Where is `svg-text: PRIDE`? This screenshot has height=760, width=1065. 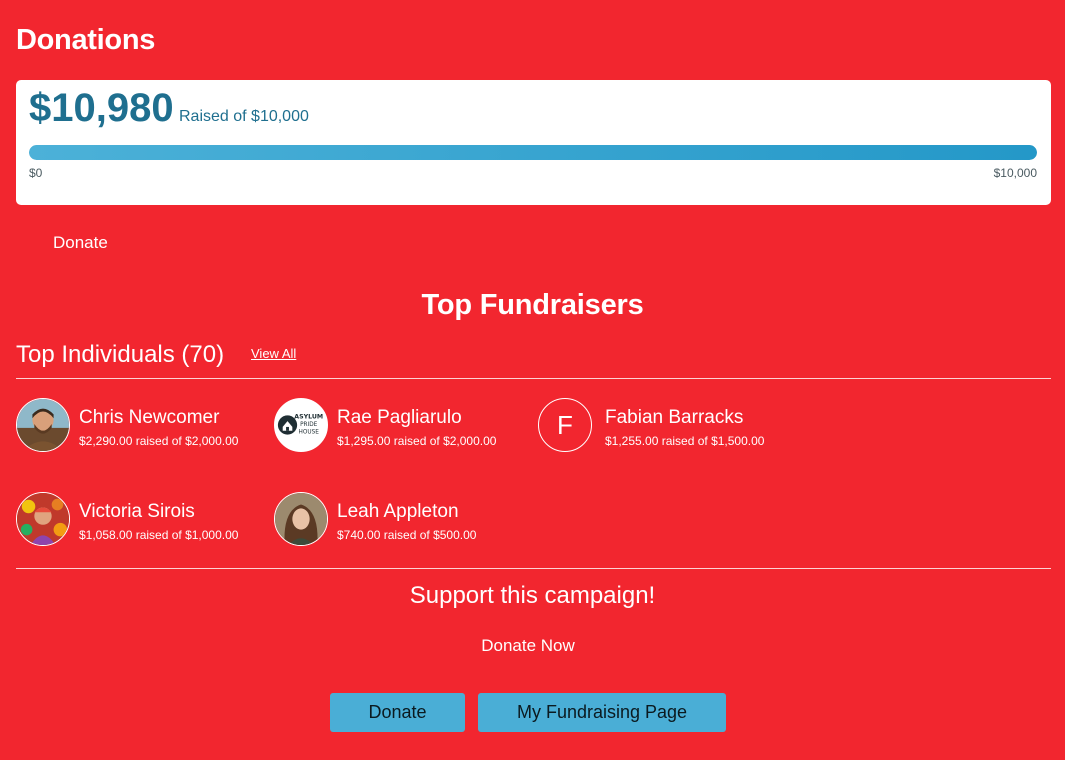 svg-text: PRIDE is located at coordinates (309, 425).